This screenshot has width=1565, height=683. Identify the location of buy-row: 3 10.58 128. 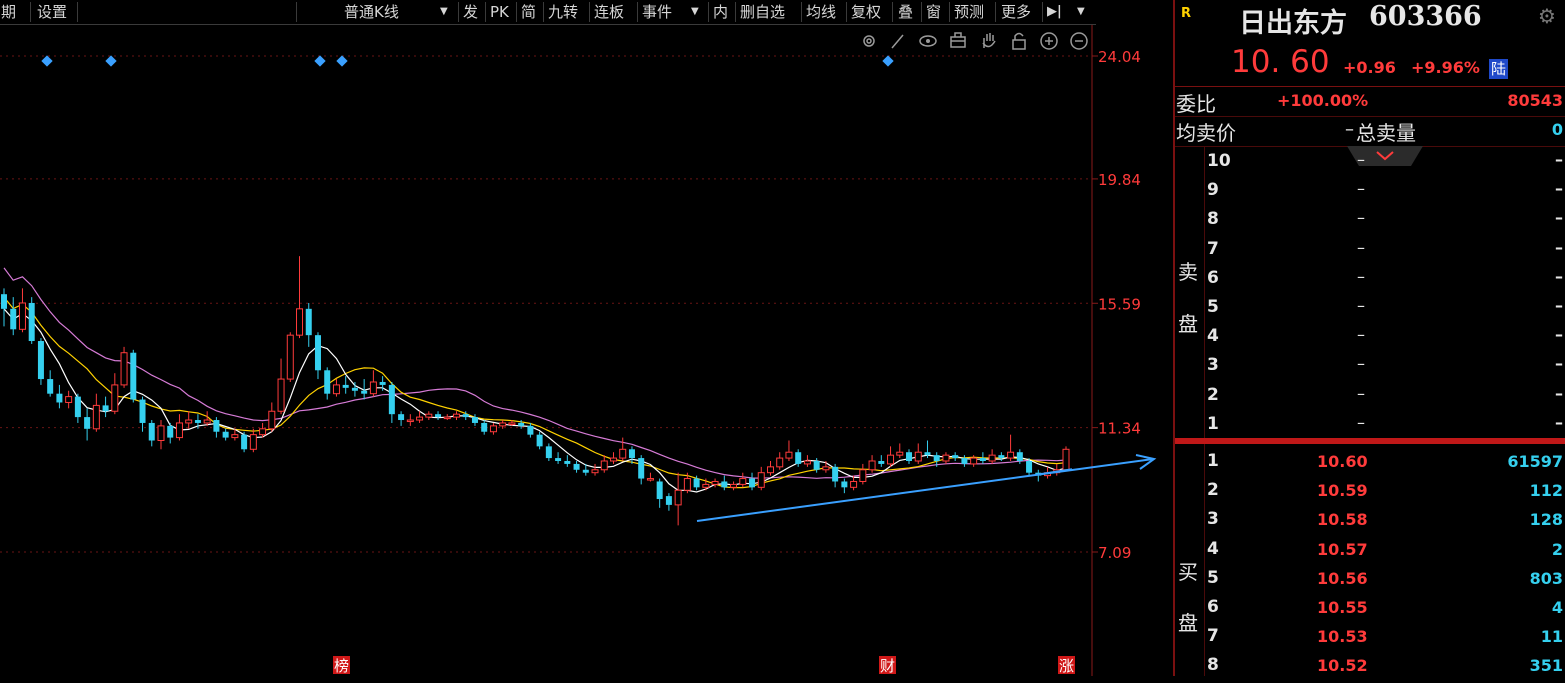
(1370, 521).